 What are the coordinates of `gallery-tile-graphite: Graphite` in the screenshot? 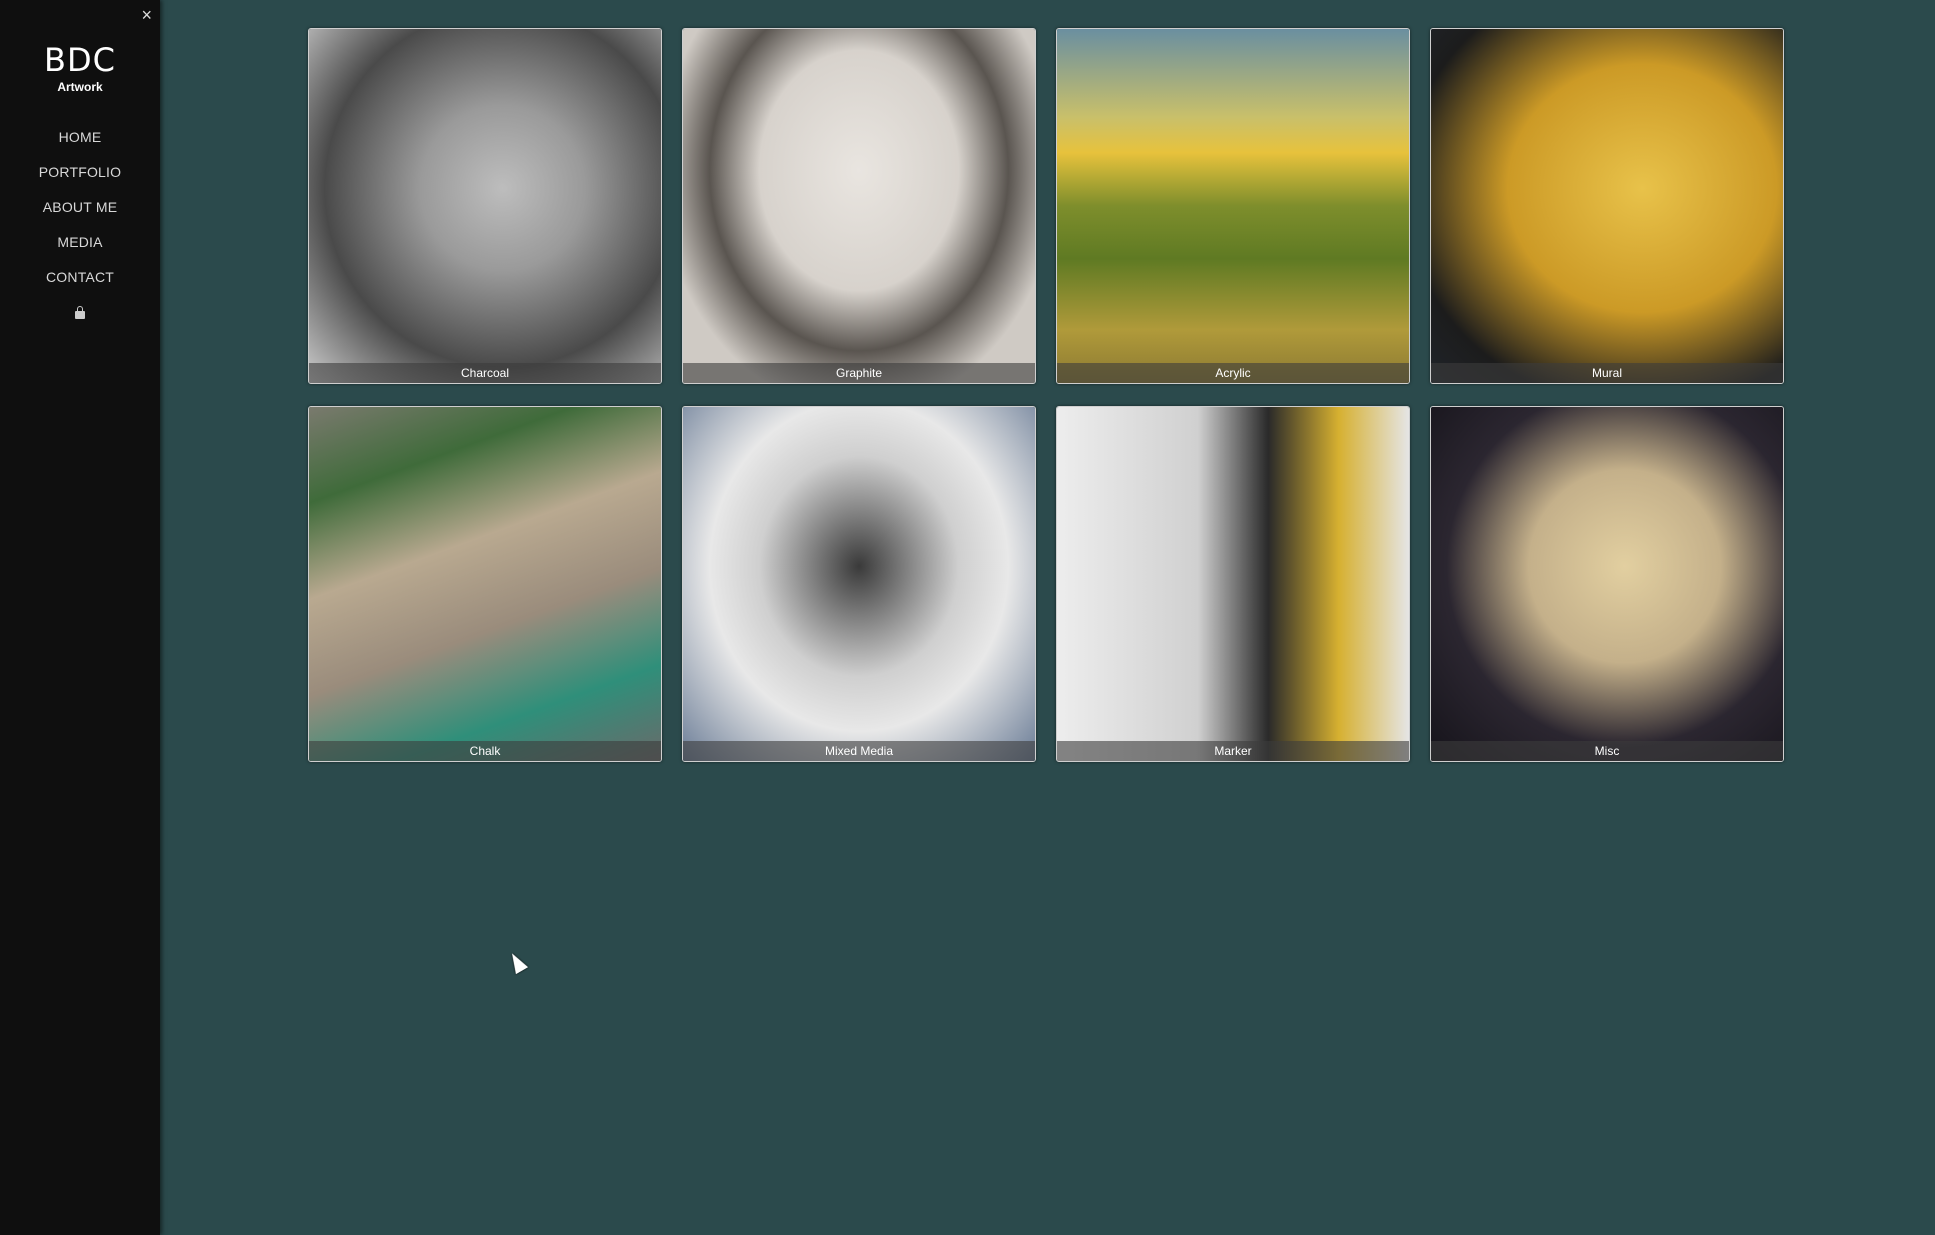 It's located at (859, 206).